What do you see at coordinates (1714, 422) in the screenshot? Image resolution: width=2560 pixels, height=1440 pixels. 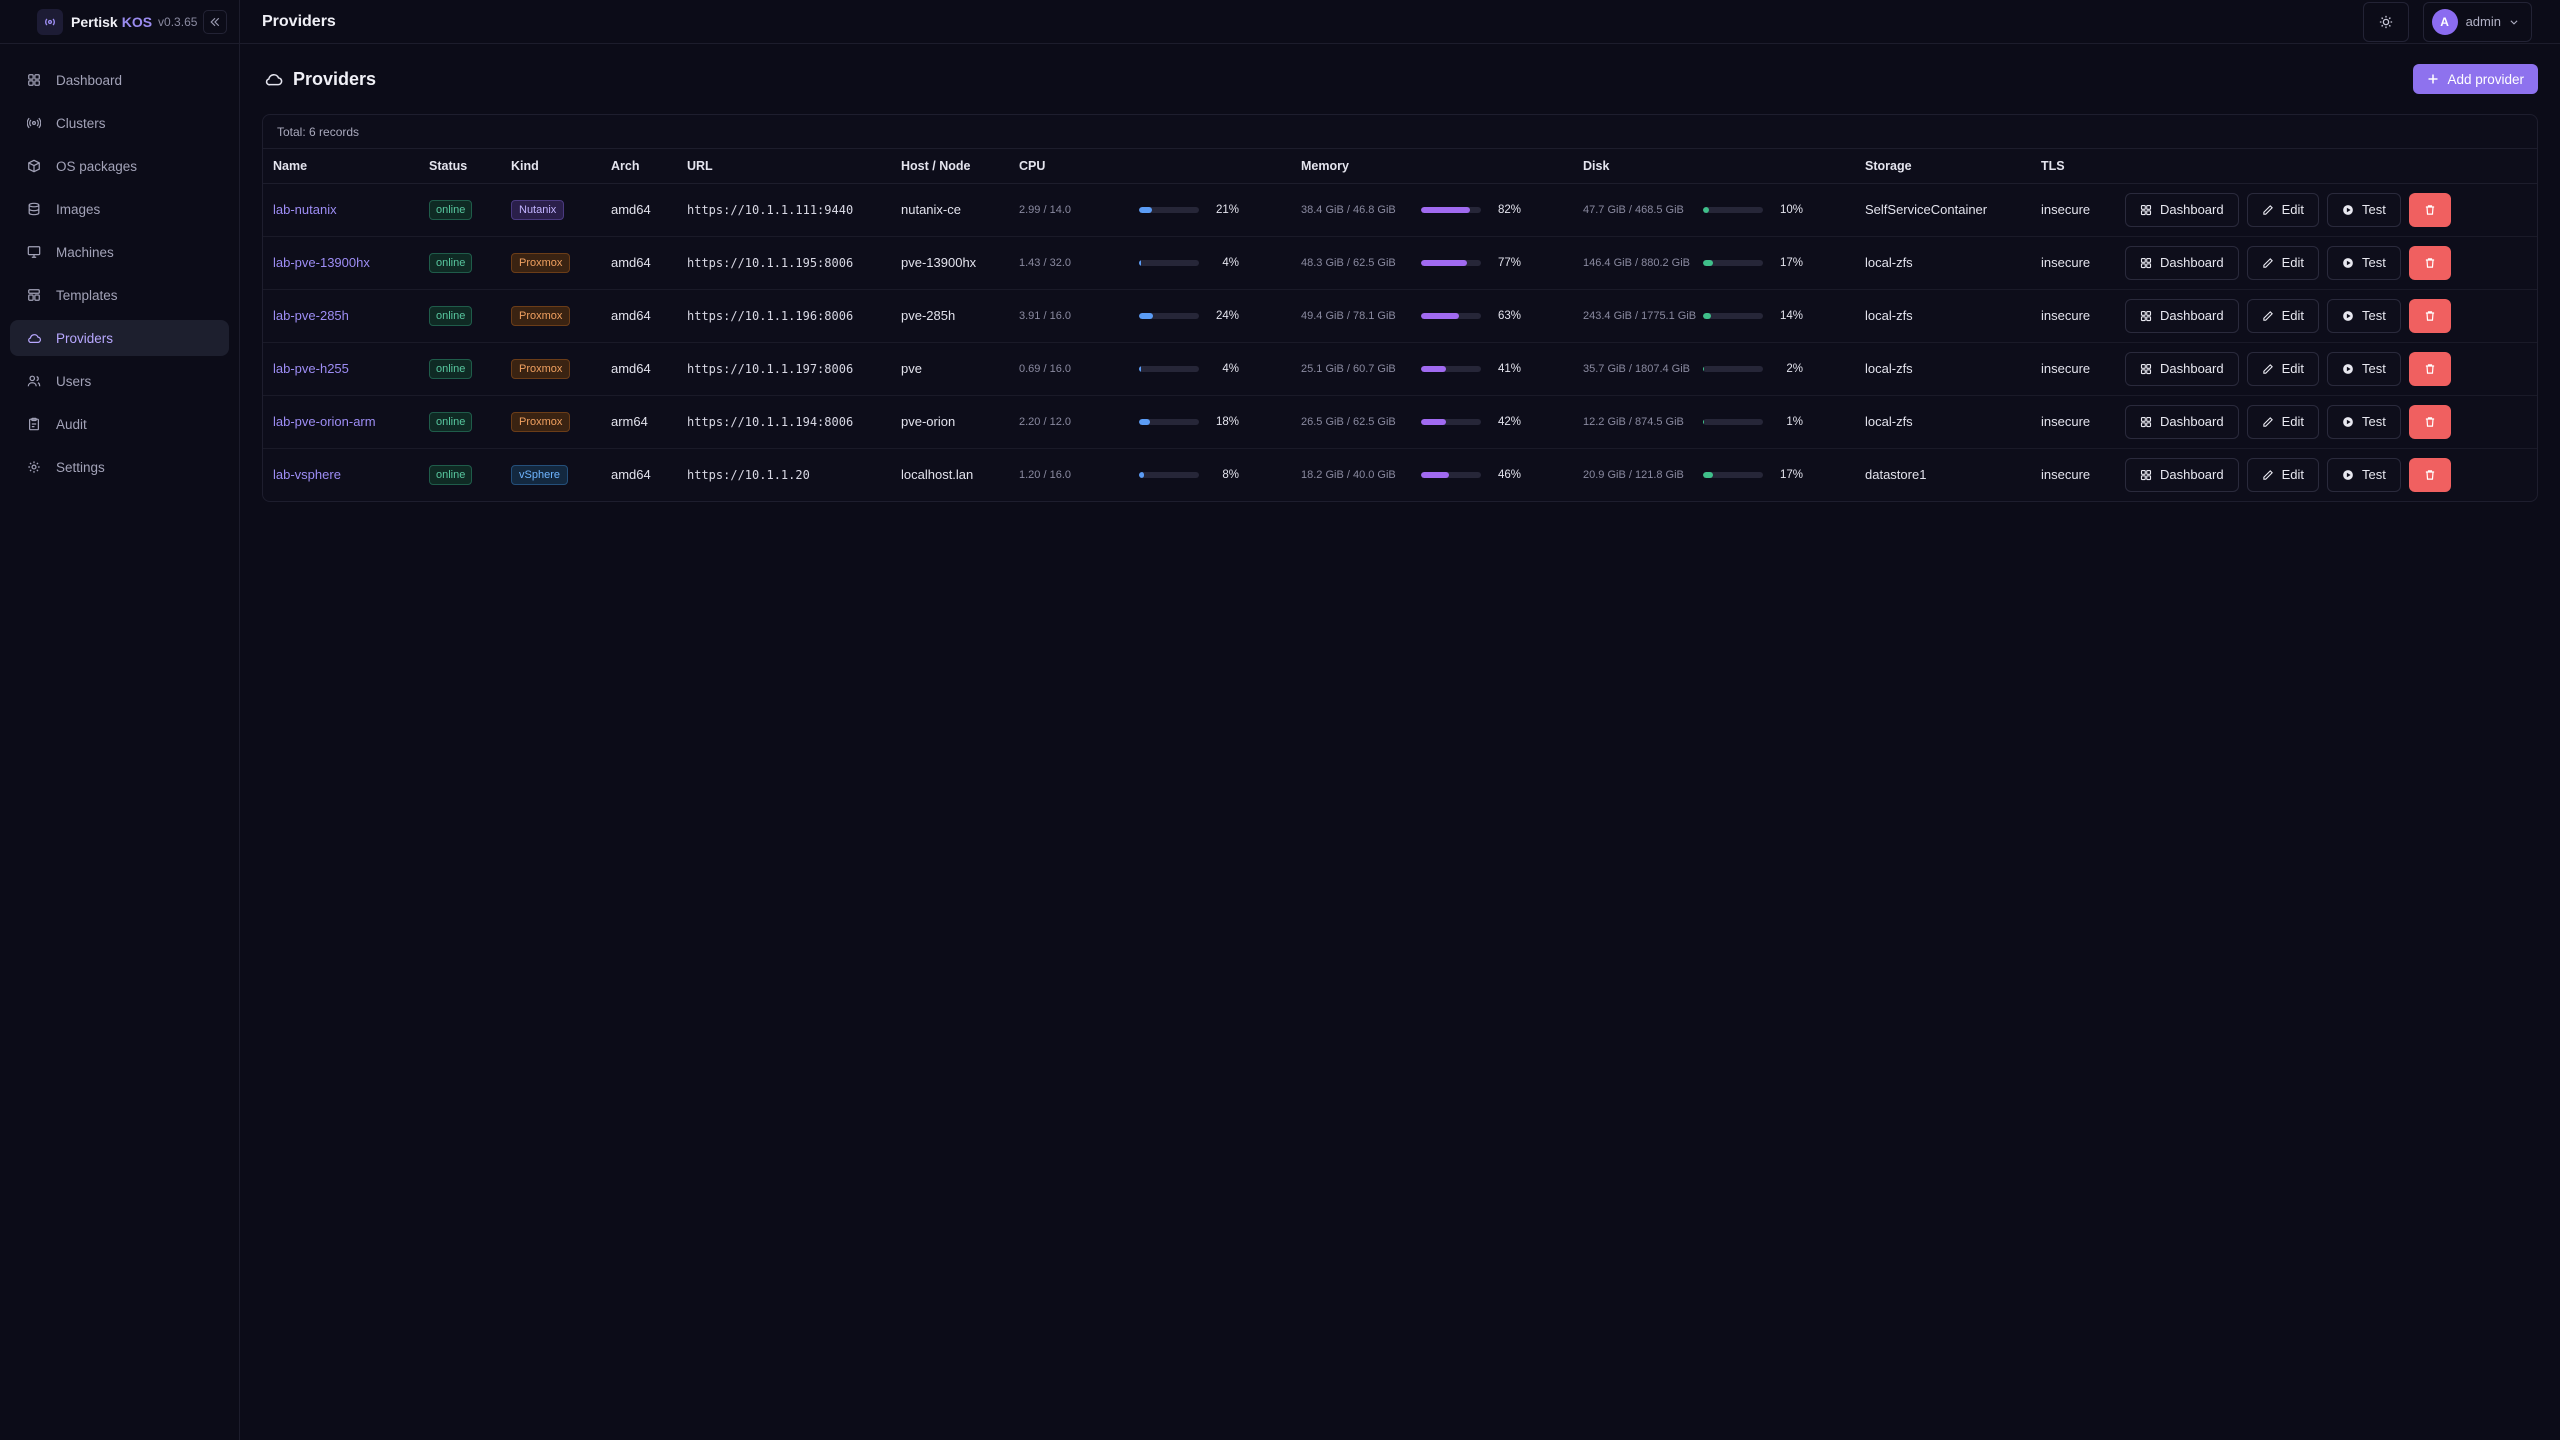 I see `disk-metric: 12.2 GiB / 874.5 GiB 1%` at bounding box center [1714, 422].